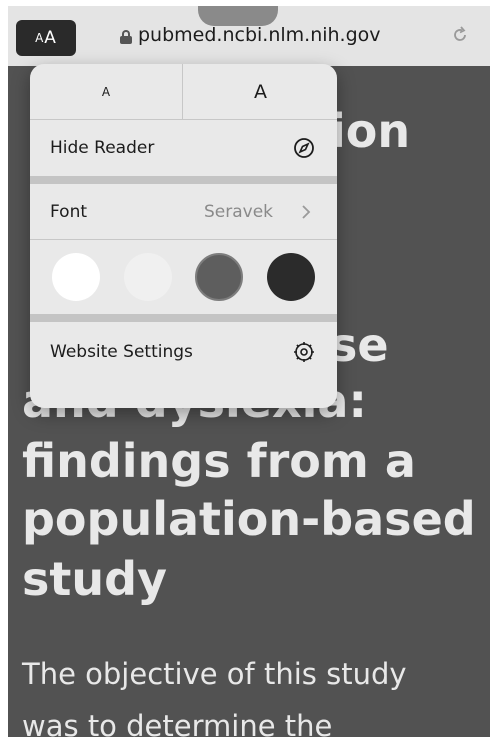 The height and width of the screenshot is (737, 490). Describe the element at coordinates (76, 277) in the screenshot. I see `theme-white-swatch` at that location.